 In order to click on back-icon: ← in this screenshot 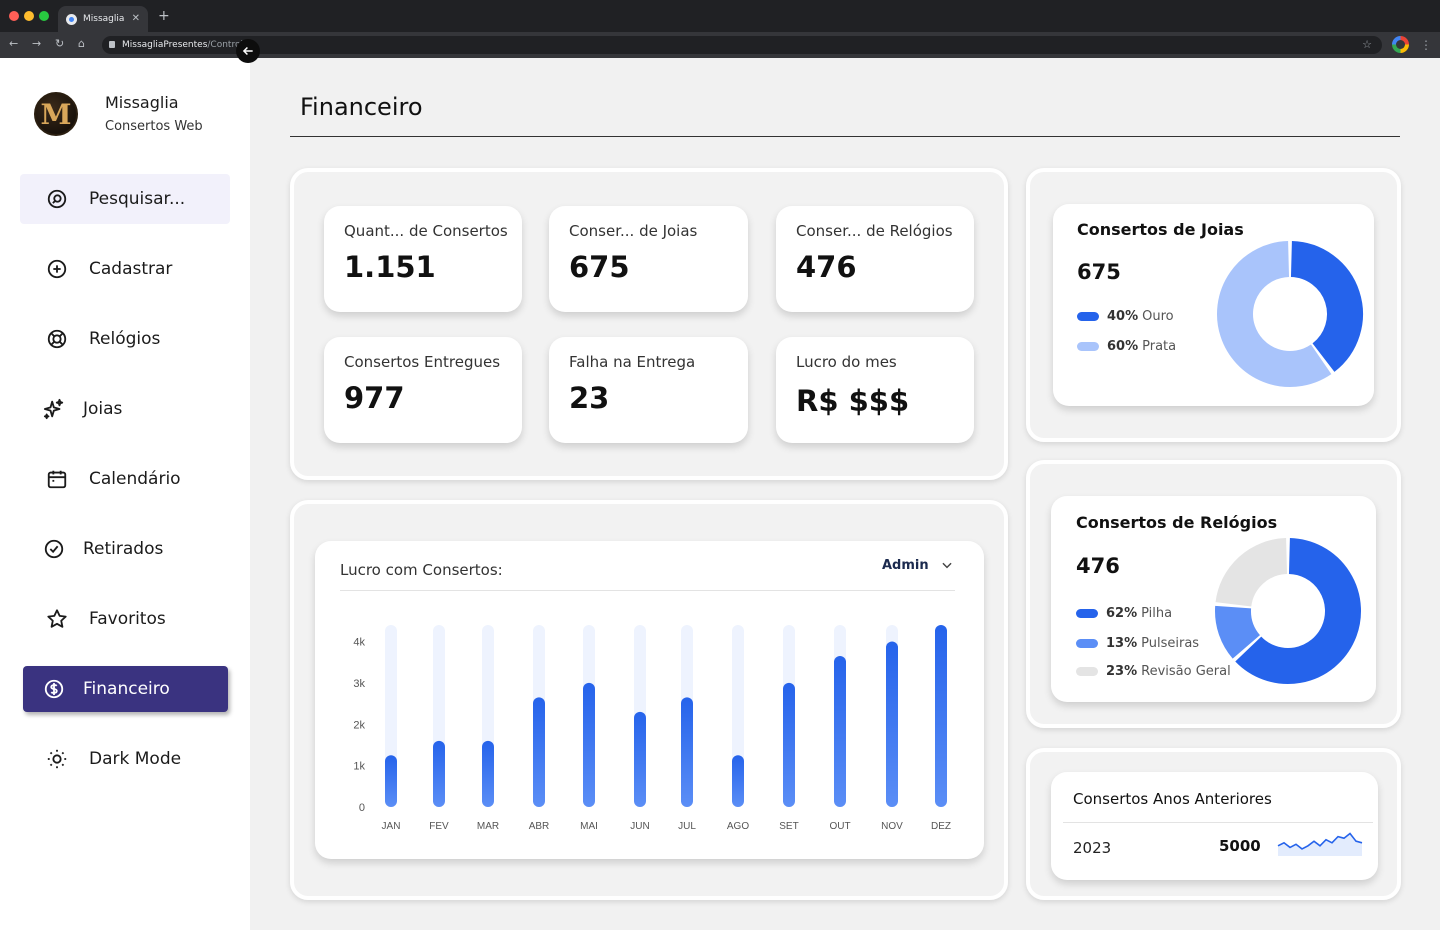, I will do `click(13, 43)`.